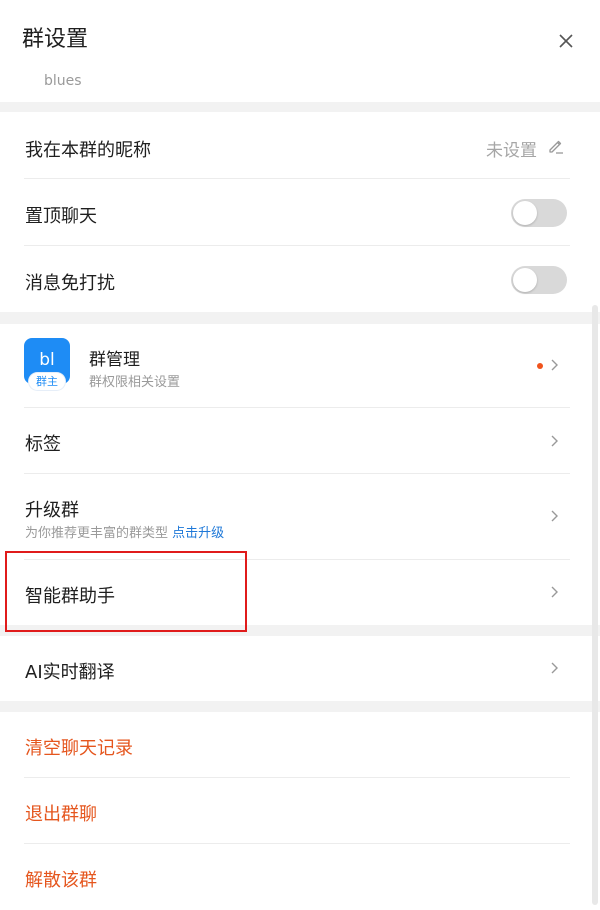  Describe the element at coordinates (300, 810) in the screenshot. I see `leave-group-row: 退出群聊` at that location.